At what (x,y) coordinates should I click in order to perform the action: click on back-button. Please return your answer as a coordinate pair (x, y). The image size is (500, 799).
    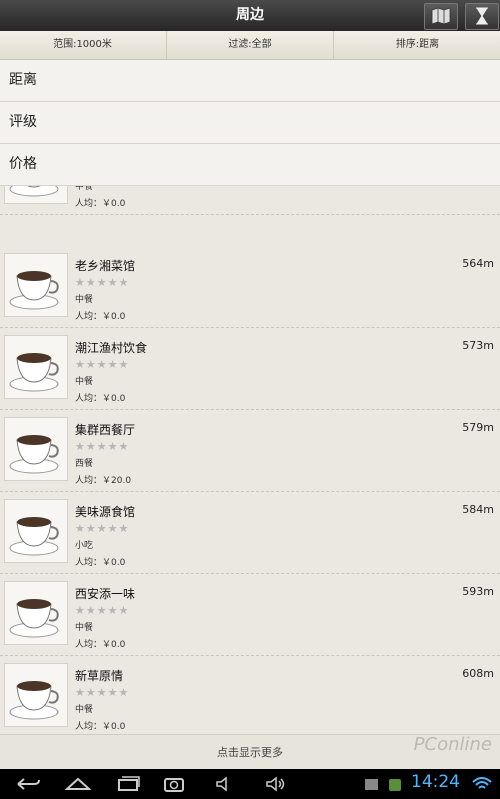
    Looking at the image, I should click on (29, 784).